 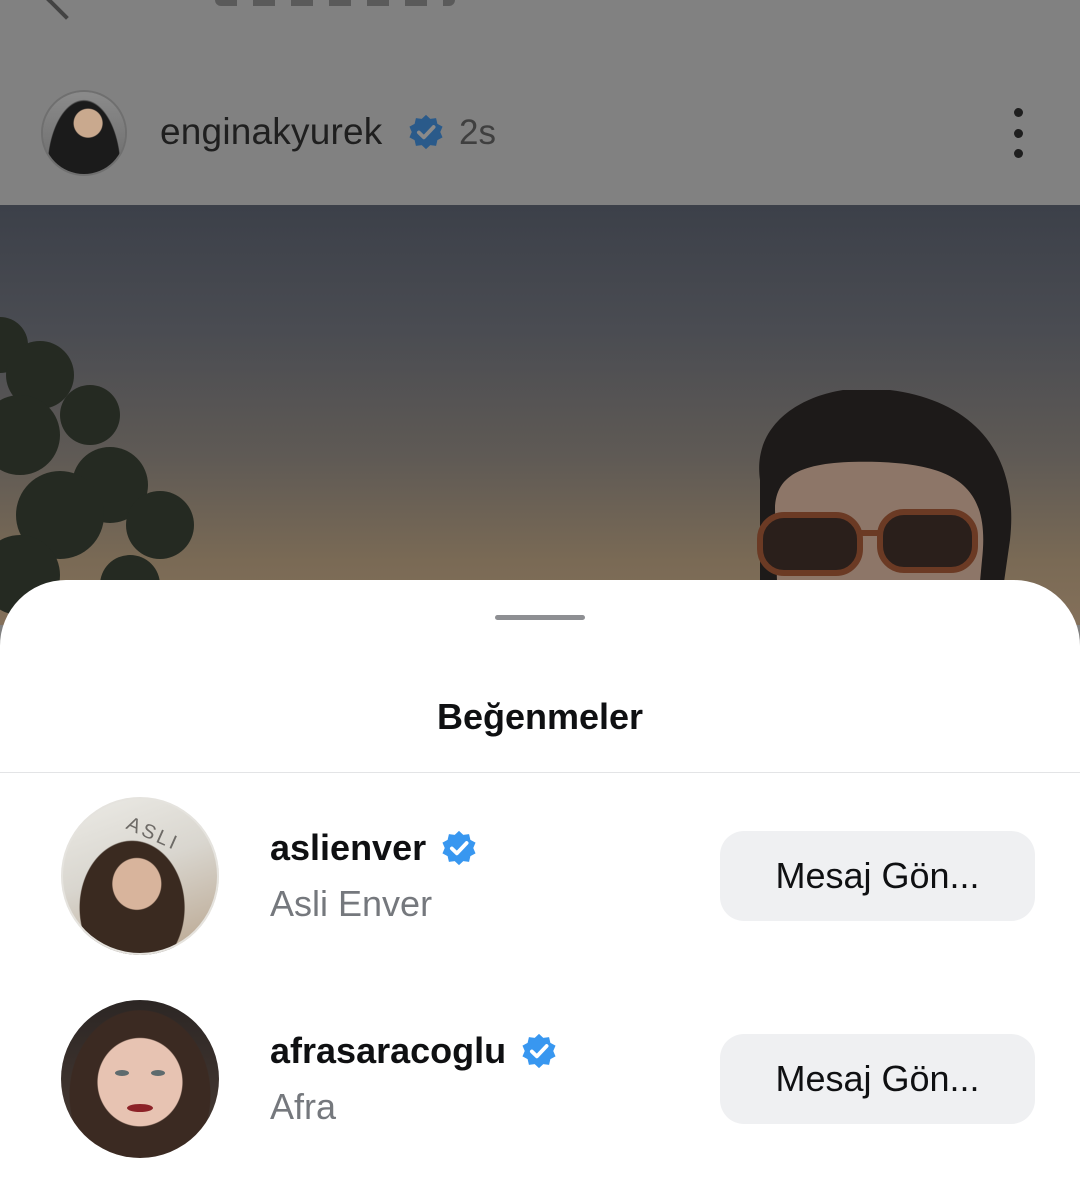 I want to click on post-author-avatar, so click(x=84, y=133).